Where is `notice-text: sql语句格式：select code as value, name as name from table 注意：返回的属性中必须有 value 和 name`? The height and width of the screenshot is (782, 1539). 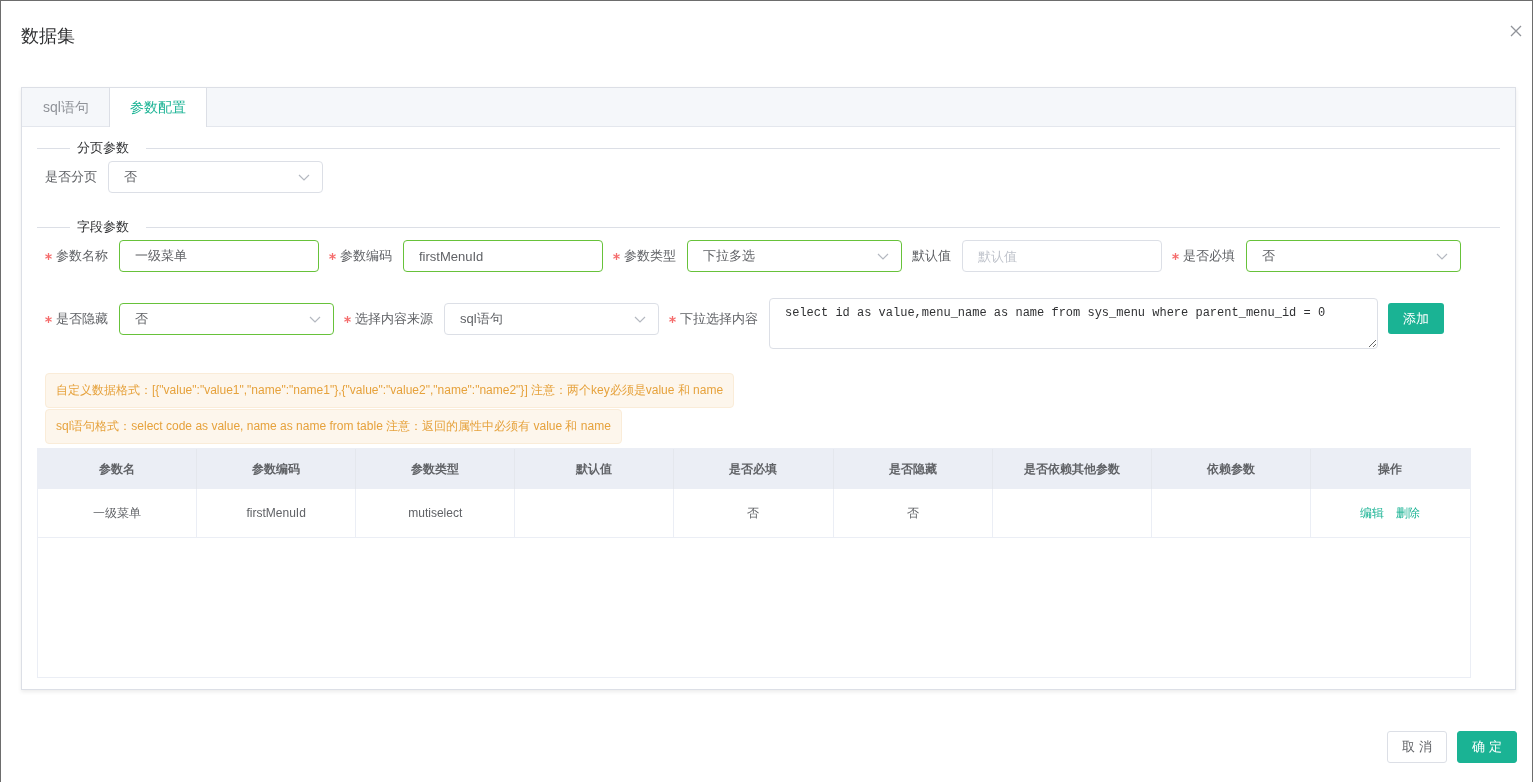
notice-text: sql语句格式：select code as value, name as name from table 注意：返回的属性中必须有 value 和 name is located at coordinates (333, 426).